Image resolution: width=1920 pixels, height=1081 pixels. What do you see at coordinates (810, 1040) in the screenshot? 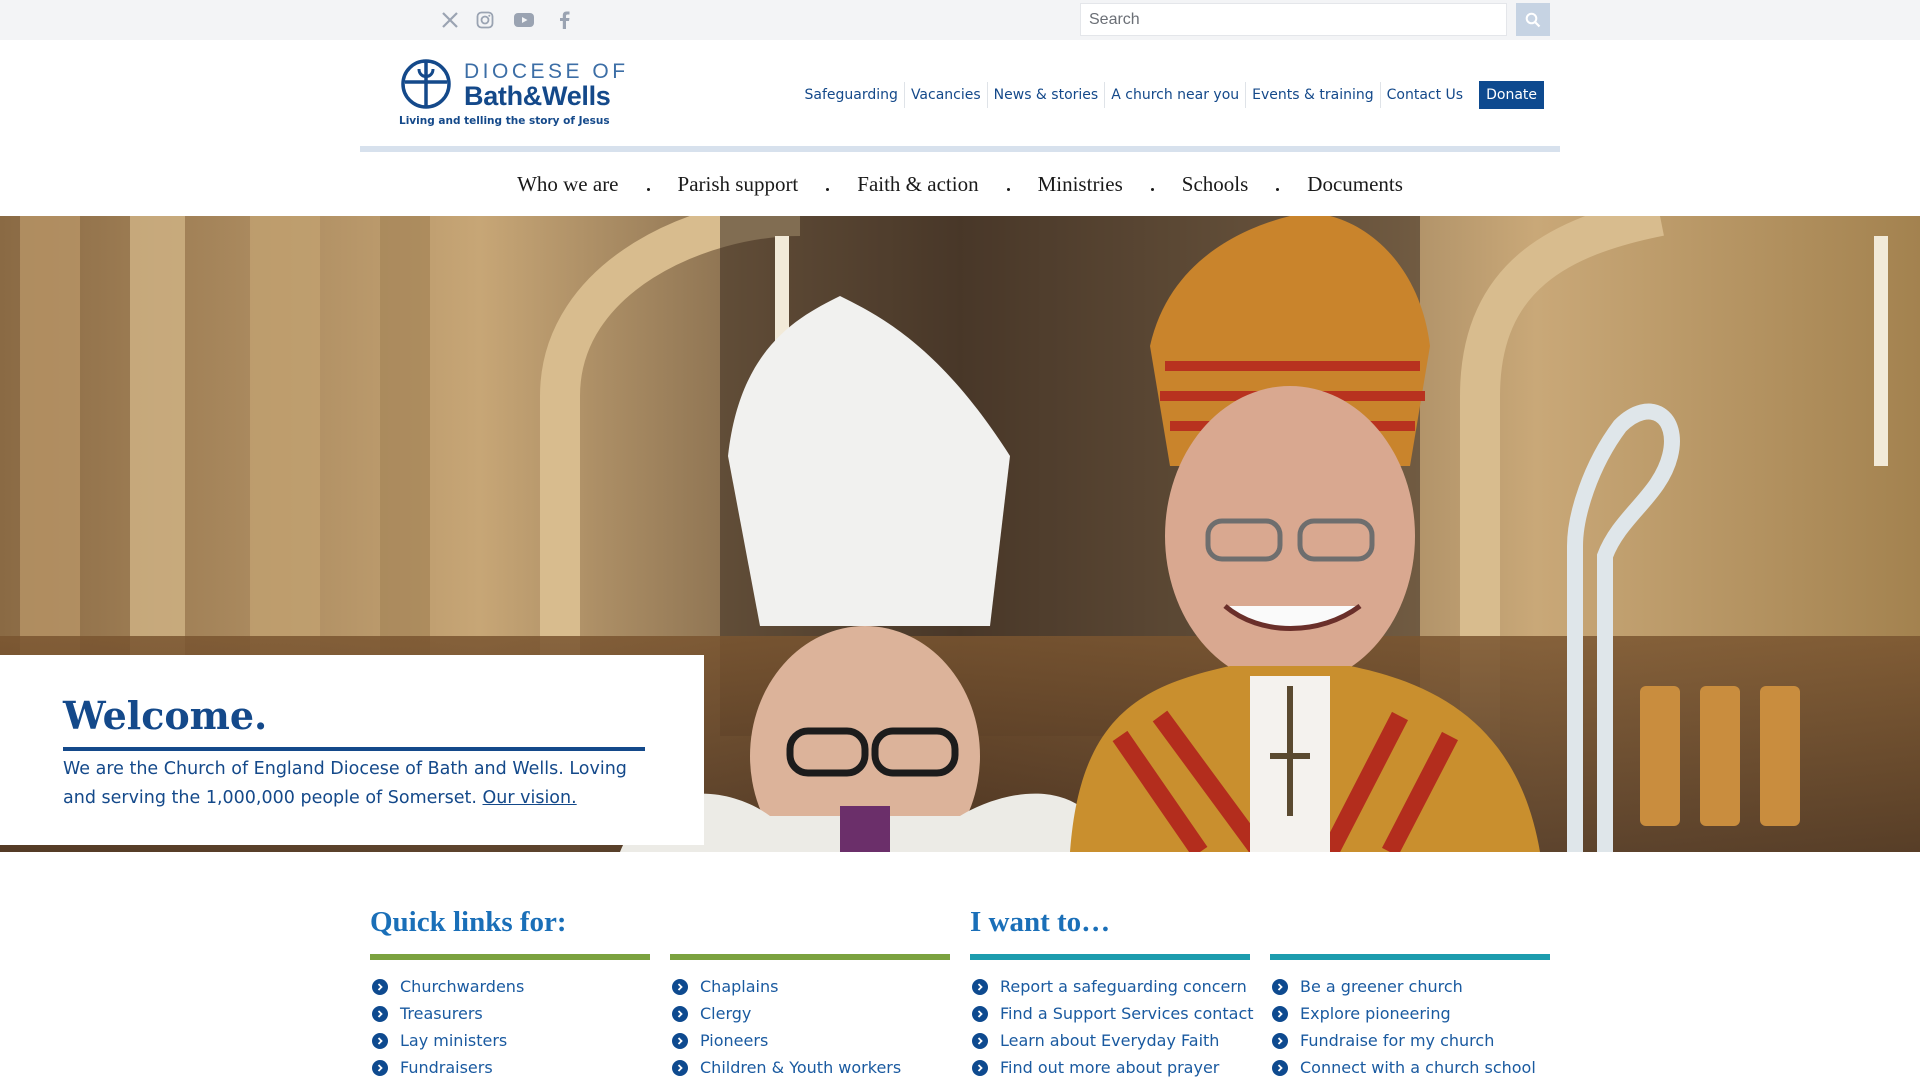
I see `list-item: Pioneers` at bounding box center [810, 1040].